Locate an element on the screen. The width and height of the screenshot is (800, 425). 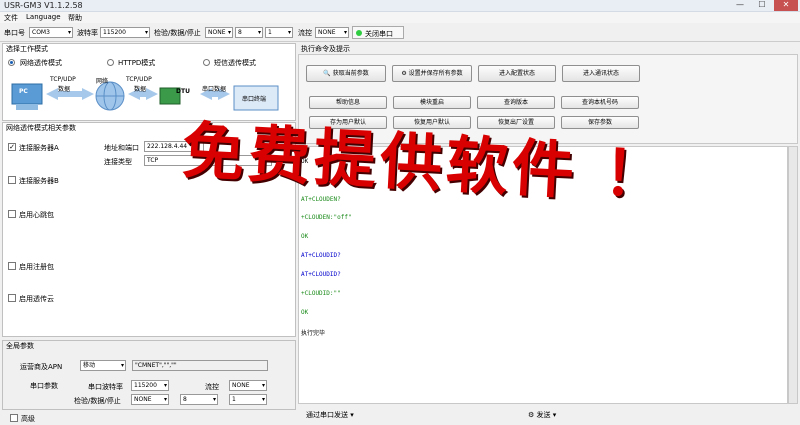
commands-title: 执行命令及提示 is located at coordinates (325, 49).